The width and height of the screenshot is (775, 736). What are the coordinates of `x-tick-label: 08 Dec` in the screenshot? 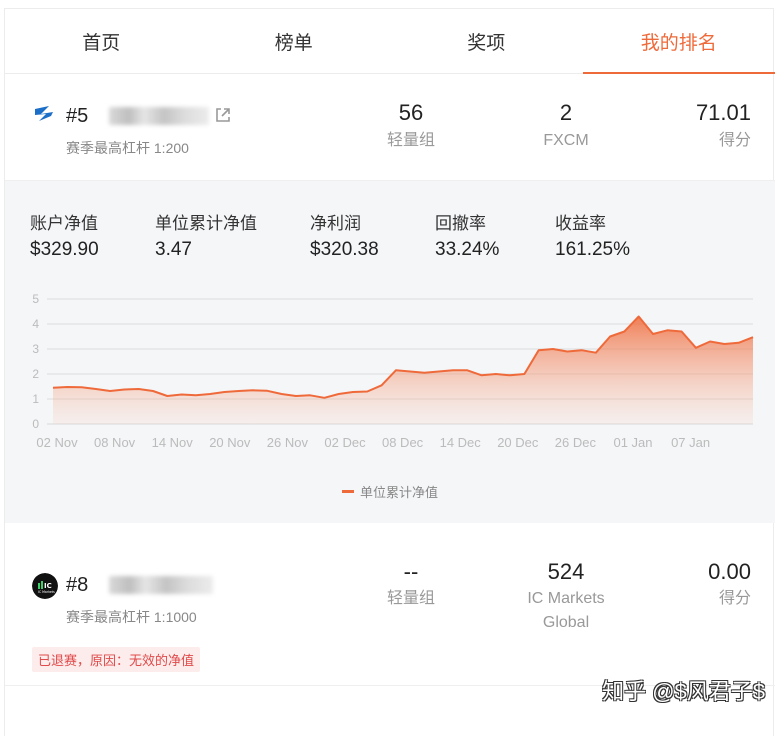 It's located at (403, 442).